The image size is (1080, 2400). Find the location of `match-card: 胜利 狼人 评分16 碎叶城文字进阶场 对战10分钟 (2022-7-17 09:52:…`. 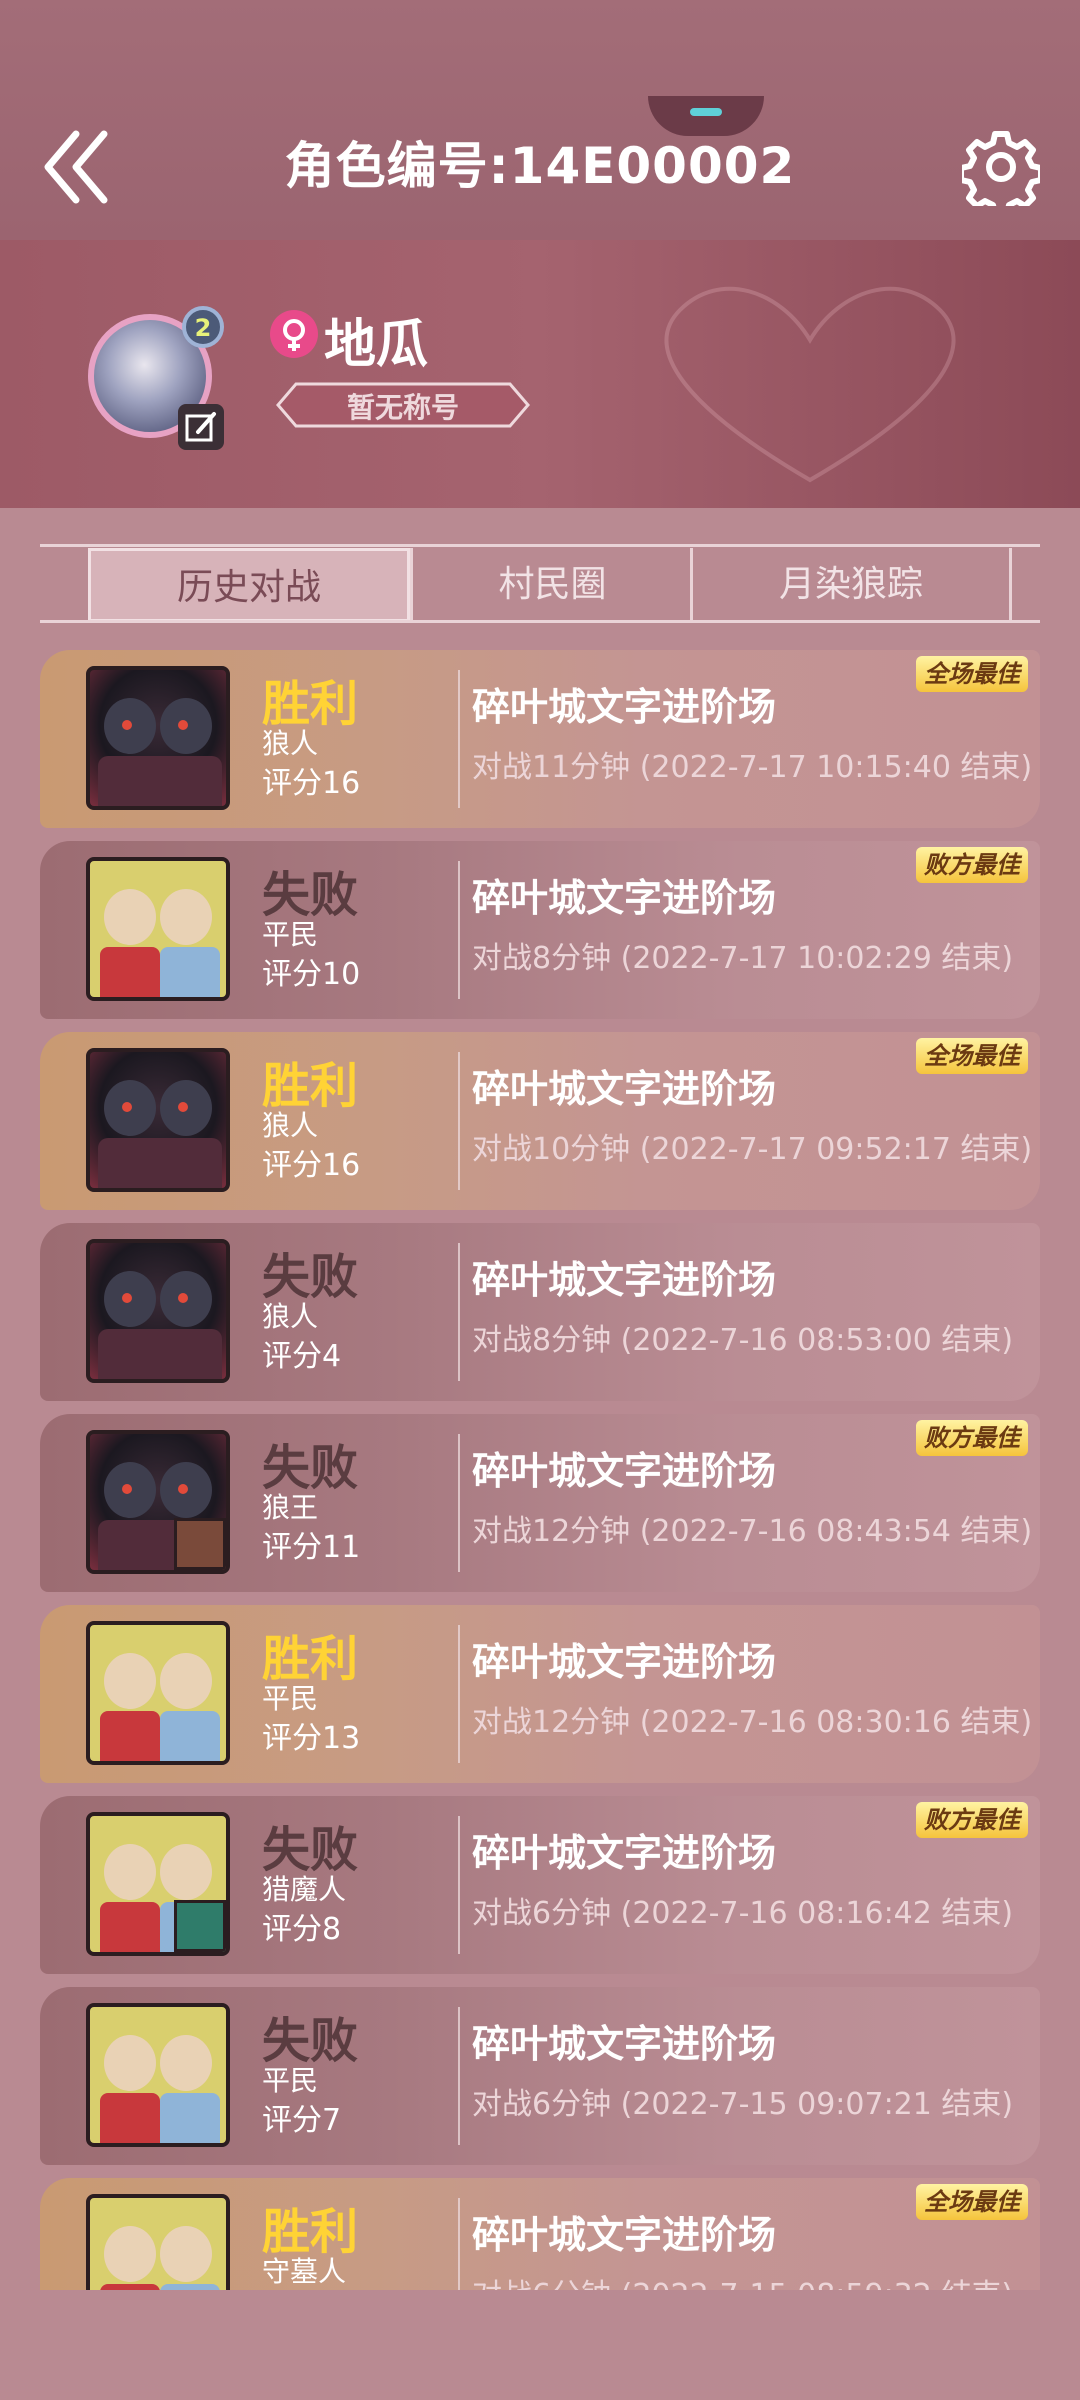

match-card: 胜利 狼人 评分16 碎叶城文字进阶场 对战10分钟 (2022-7-17 09:52:… is located at coordinates (540, 1121).